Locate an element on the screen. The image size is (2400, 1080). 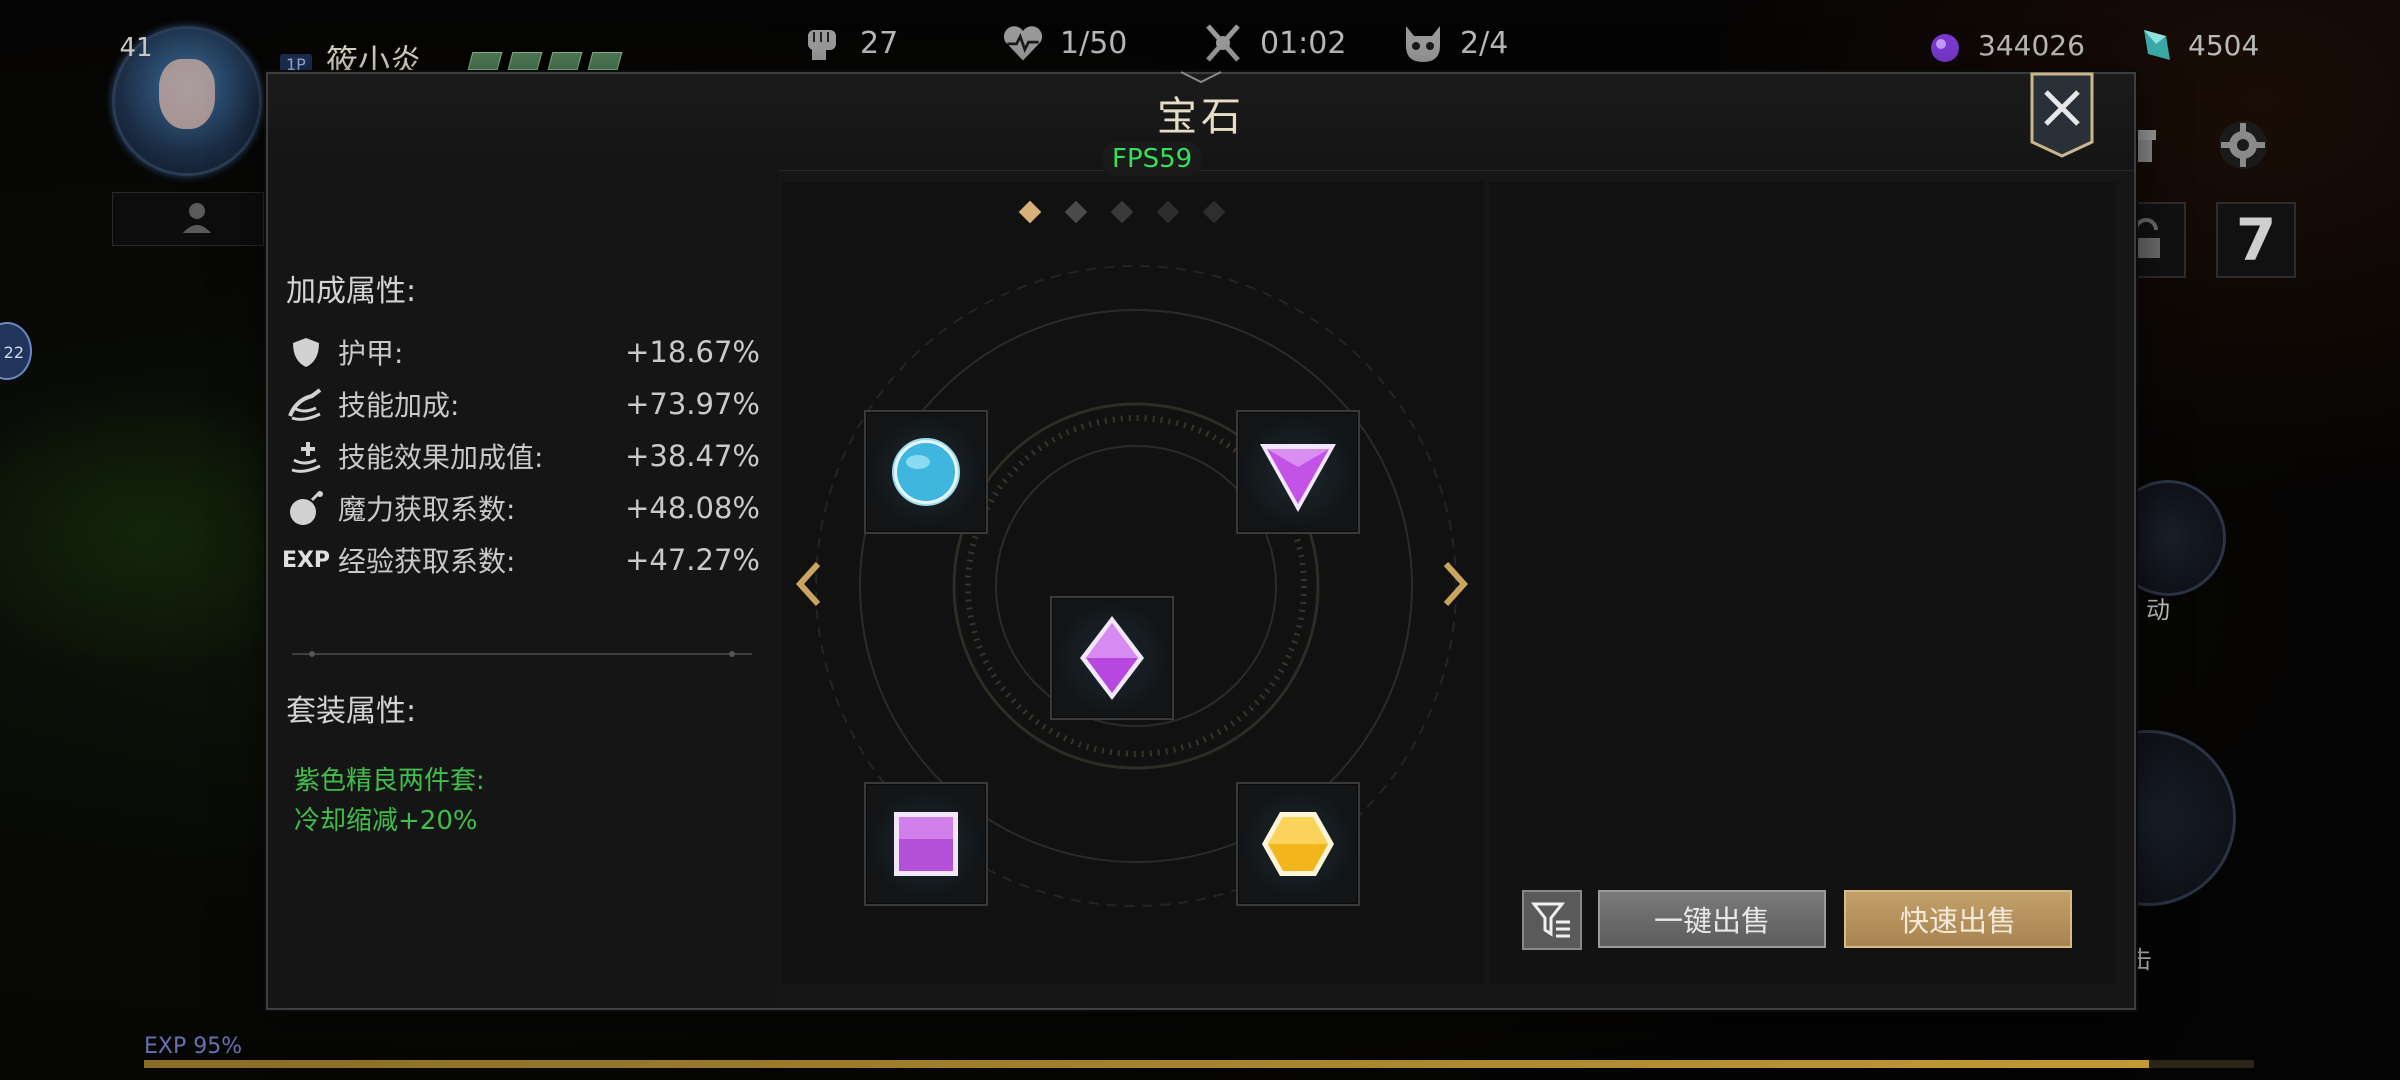
skill-power-icon is located at coordinates (306, 404).